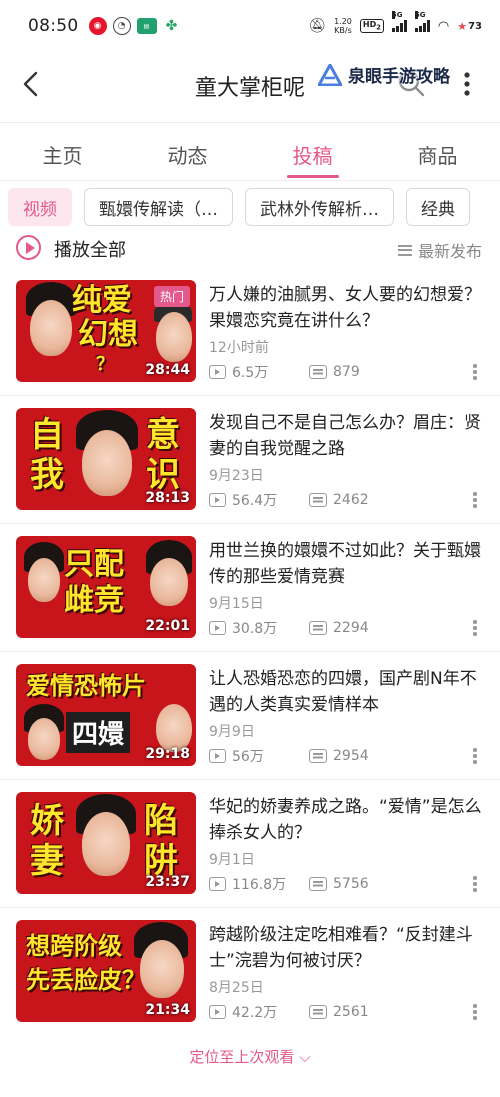 The height and width of the screenshot is (1097, 500). I want to click on thumb-caption: 只配, so click(94, 564).